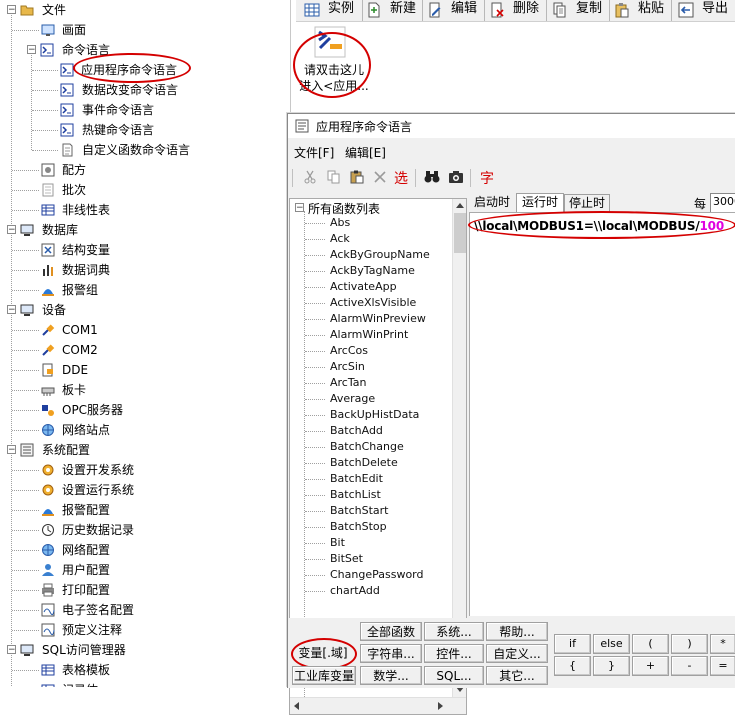 The image size is (735, 715). Describe the element at coordinates (401, 178) in the screenshot. I see `select-button: 选` at that location.